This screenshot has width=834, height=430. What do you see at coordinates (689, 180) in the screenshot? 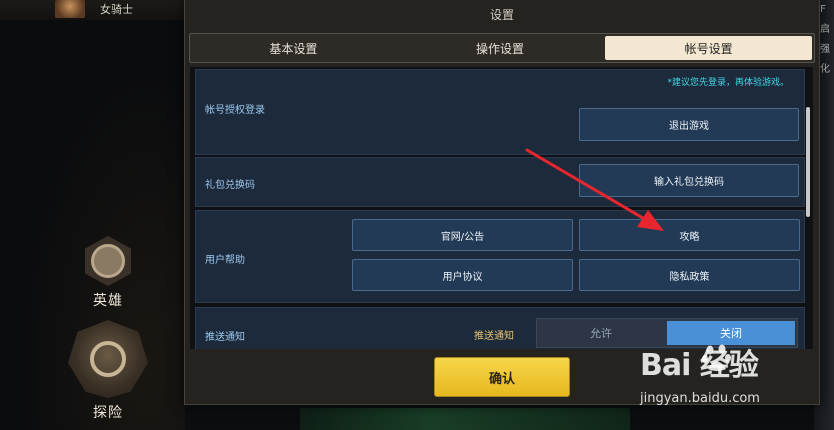
I see `redeem-gift-code-button: 输入礼包兑换码` at bounding box center [689, 180].